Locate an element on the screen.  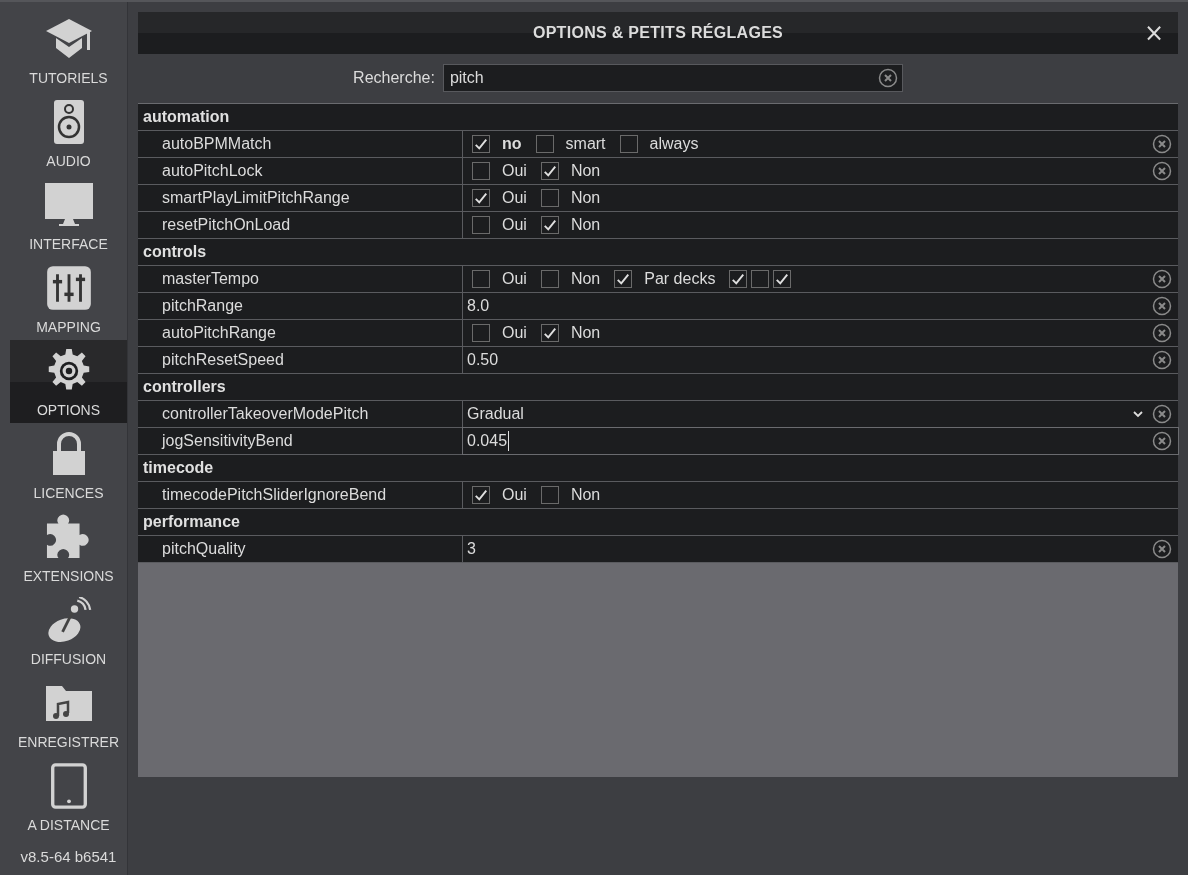
nav-item: ENREGISTRER is located at coordinates (68, 713).